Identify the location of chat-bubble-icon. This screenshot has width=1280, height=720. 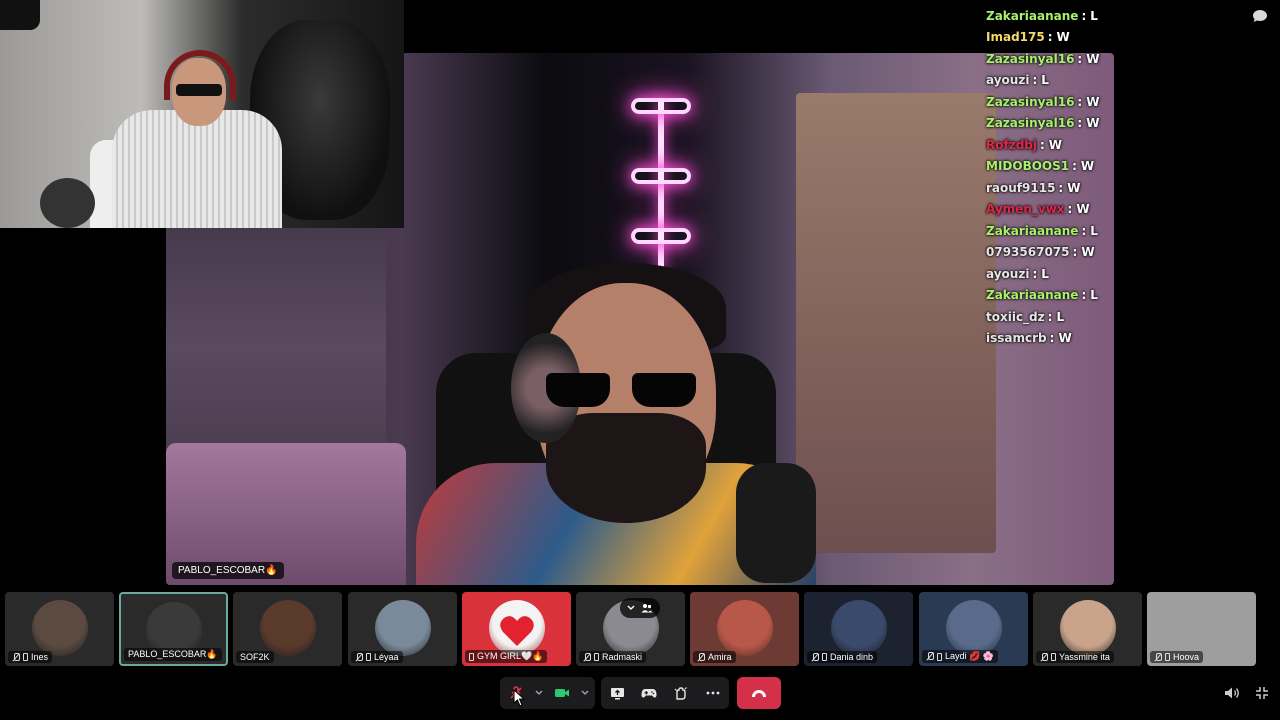
(1260, 16).